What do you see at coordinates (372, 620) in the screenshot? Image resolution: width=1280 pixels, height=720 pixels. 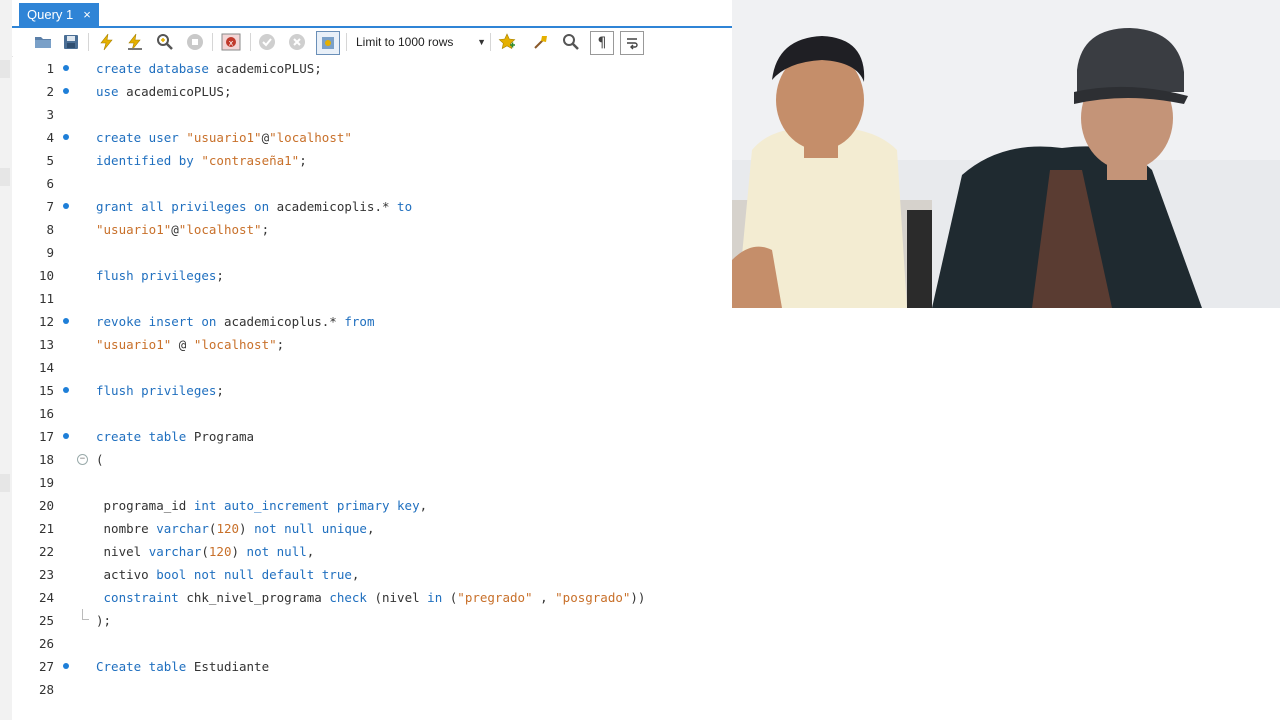 I see `code-line: 25);` at bounding box center [372, 620].